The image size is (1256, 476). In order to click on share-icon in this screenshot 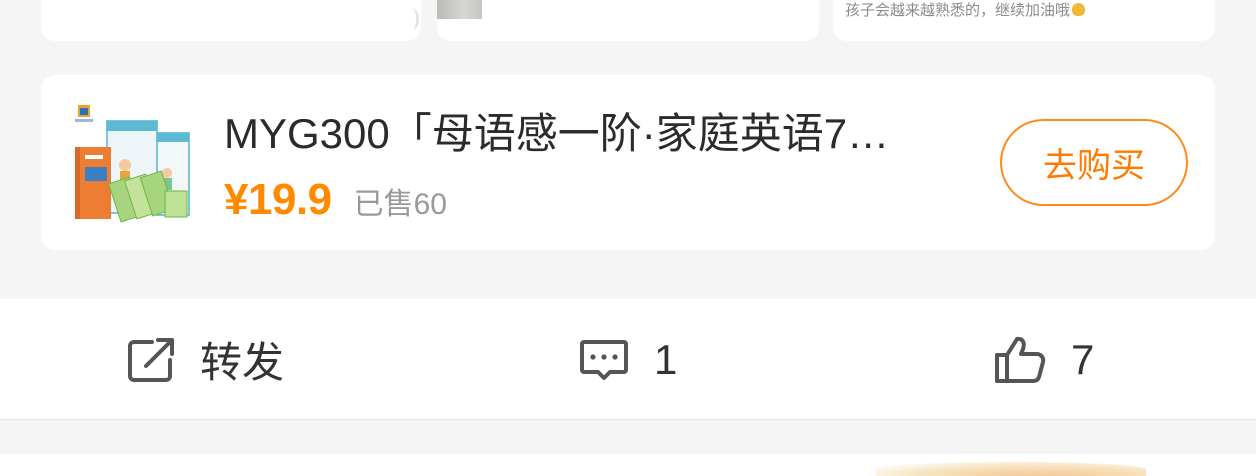, I will do `click(152, 360)`.